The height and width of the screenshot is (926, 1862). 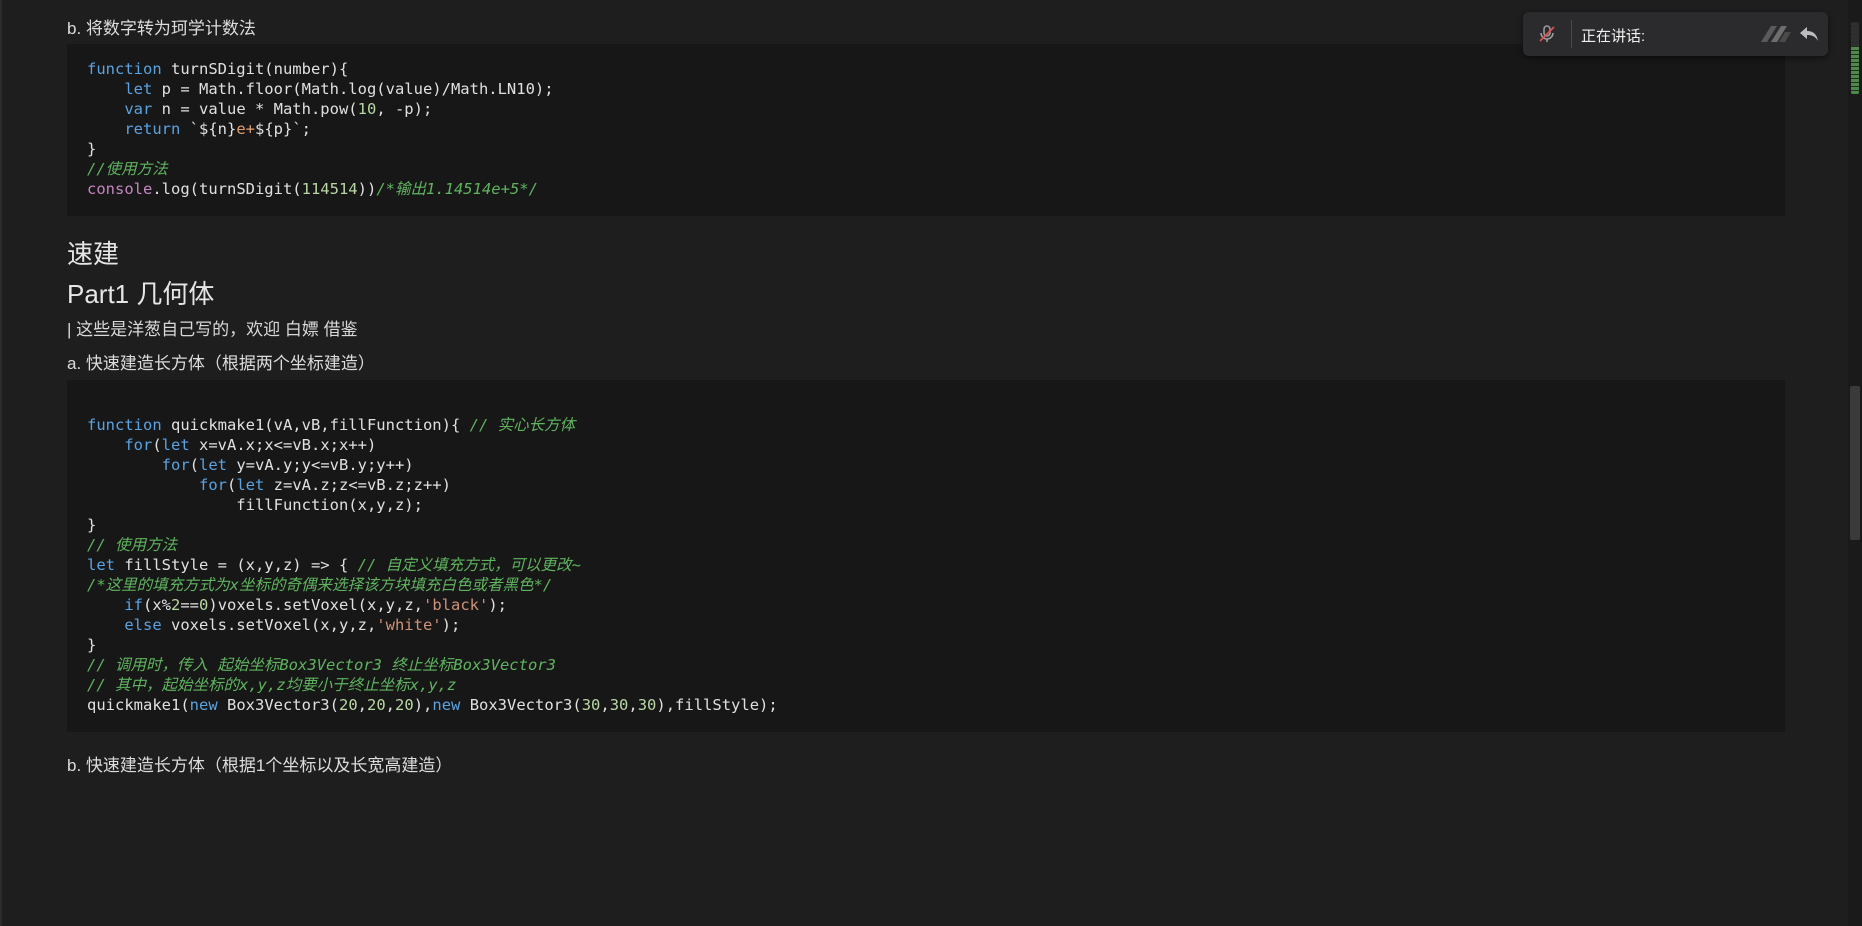 I want to click on widget-divider, so click(x=1571, y=34).